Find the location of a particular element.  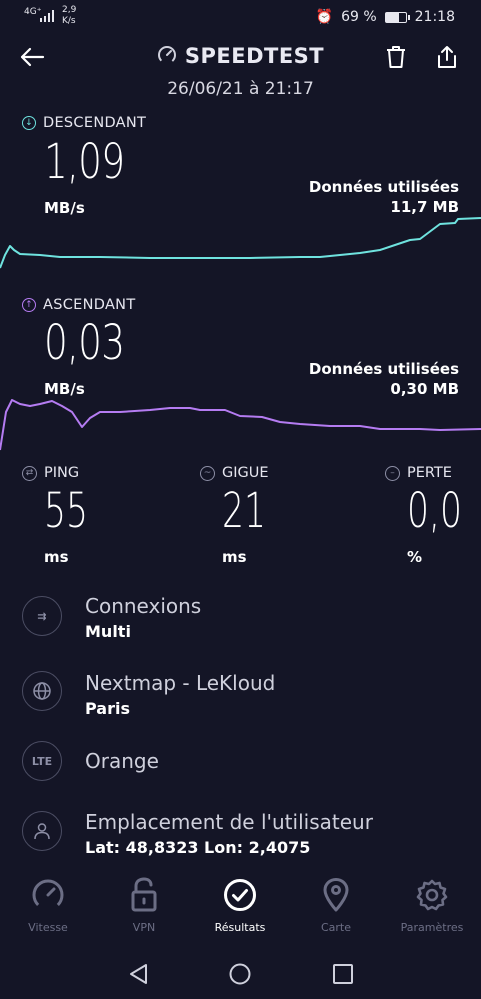

data-rate-value: 2,9 is located at coordinates (69, 10).